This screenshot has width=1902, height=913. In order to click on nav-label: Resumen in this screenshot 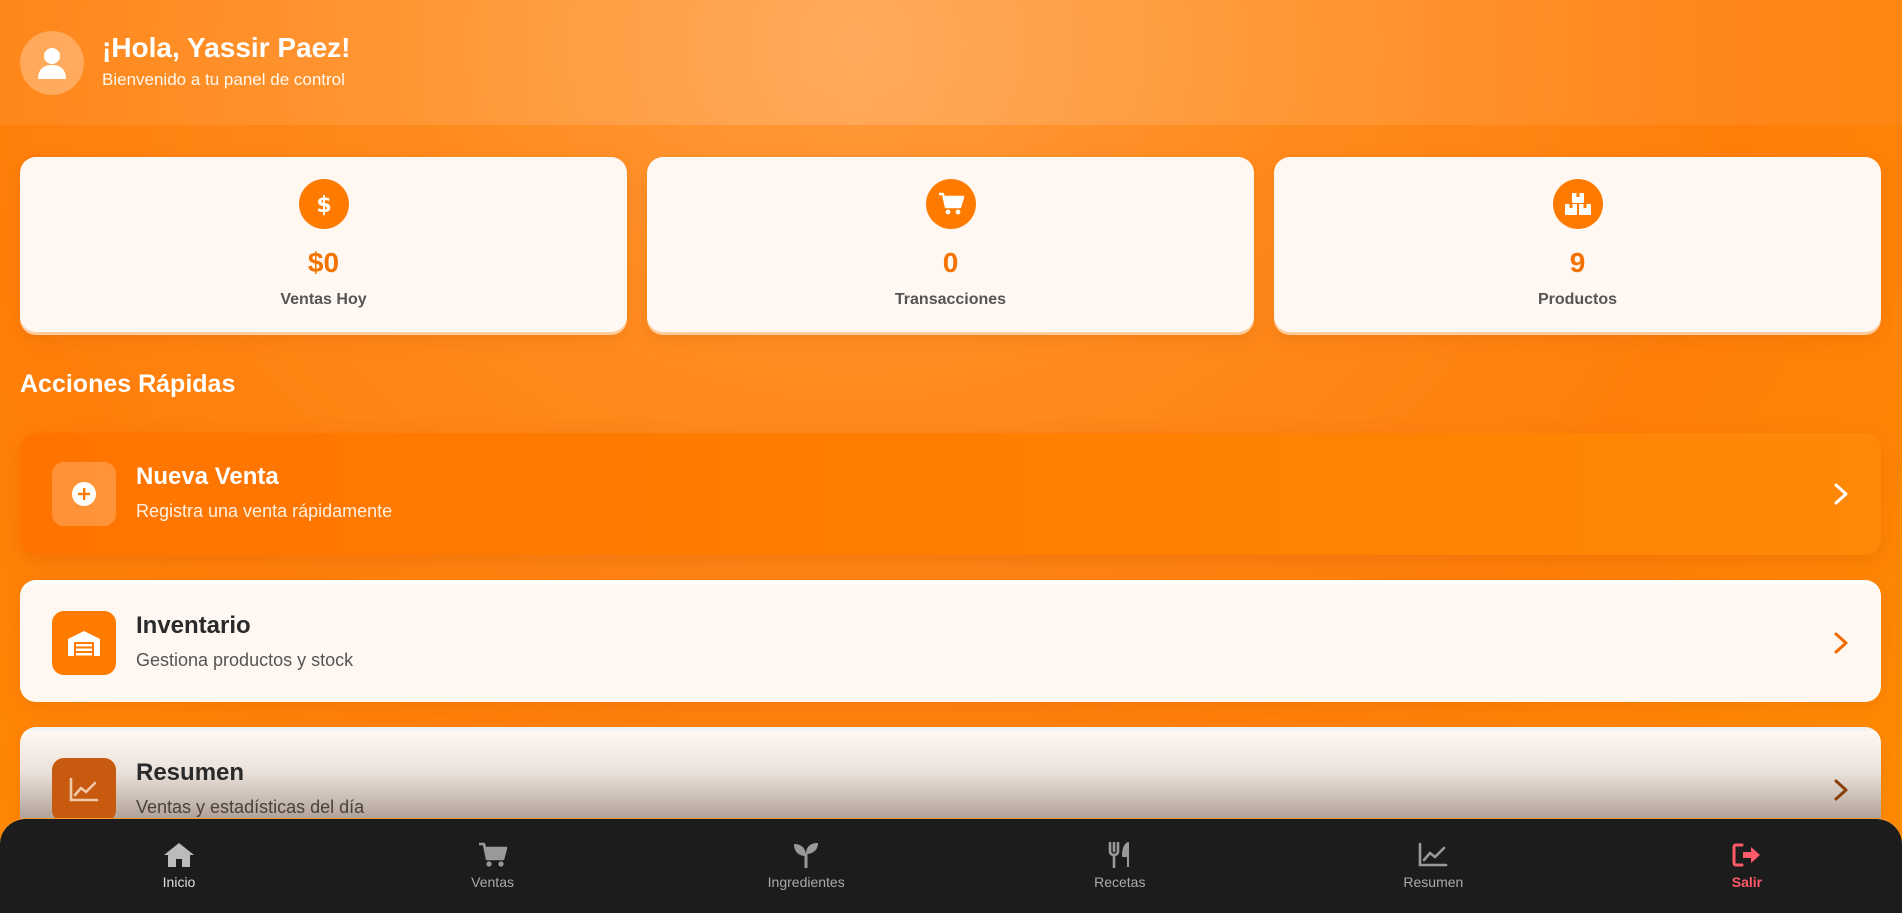, I will do `click(1433, 882)`.